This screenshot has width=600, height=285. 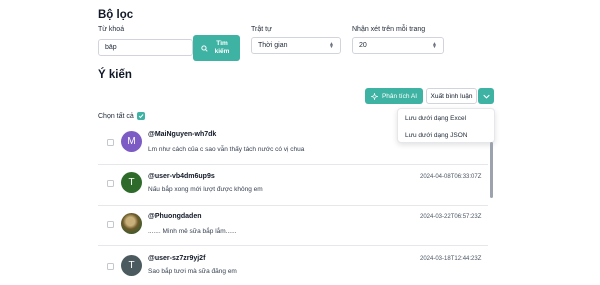 I want to click on comment-text: Nấu bắp xong mới lượt được không em, so click(x=205, y=189).